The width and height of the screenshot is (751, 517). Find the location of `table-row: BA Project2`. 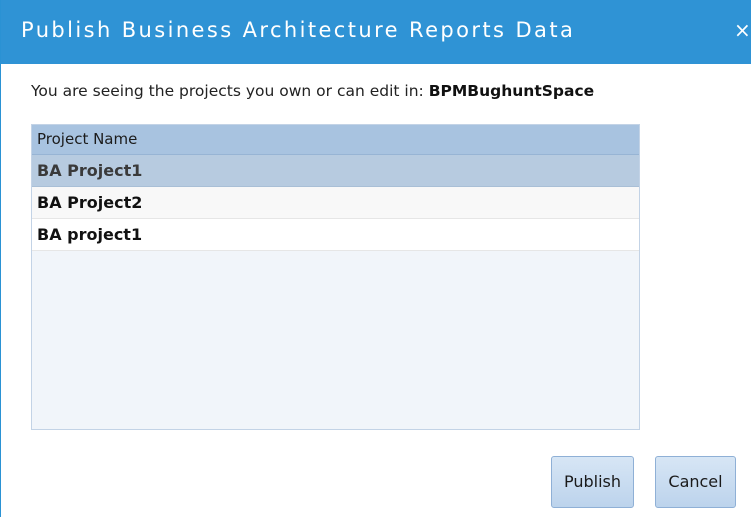

table-row: BA Project2 is located at coordinates (335, 203).